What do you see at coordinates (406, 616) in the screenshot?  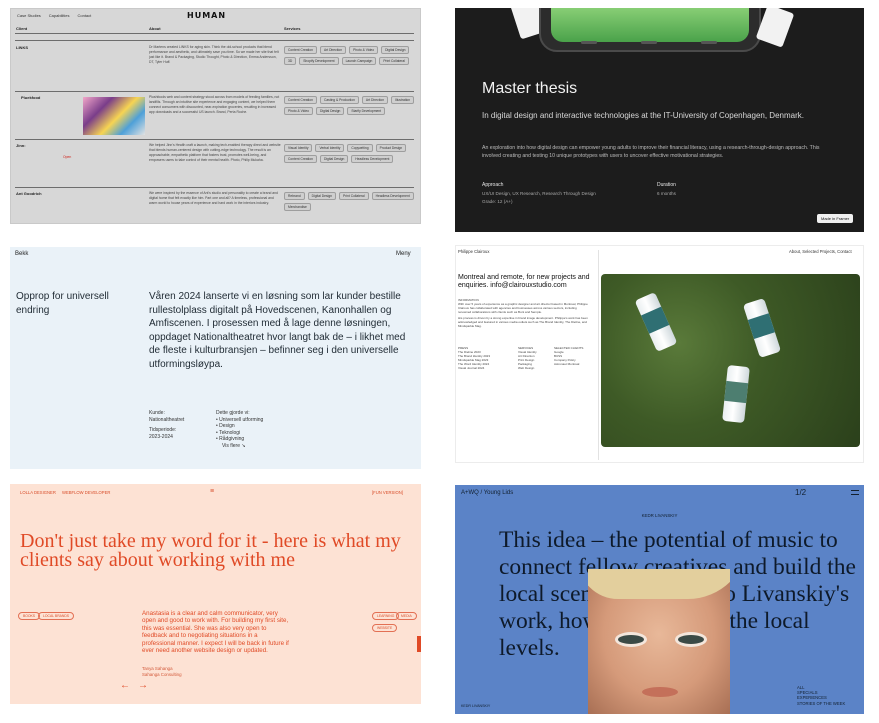 I see `tag-pill: MEDIA` at bounding box center [406, 616].